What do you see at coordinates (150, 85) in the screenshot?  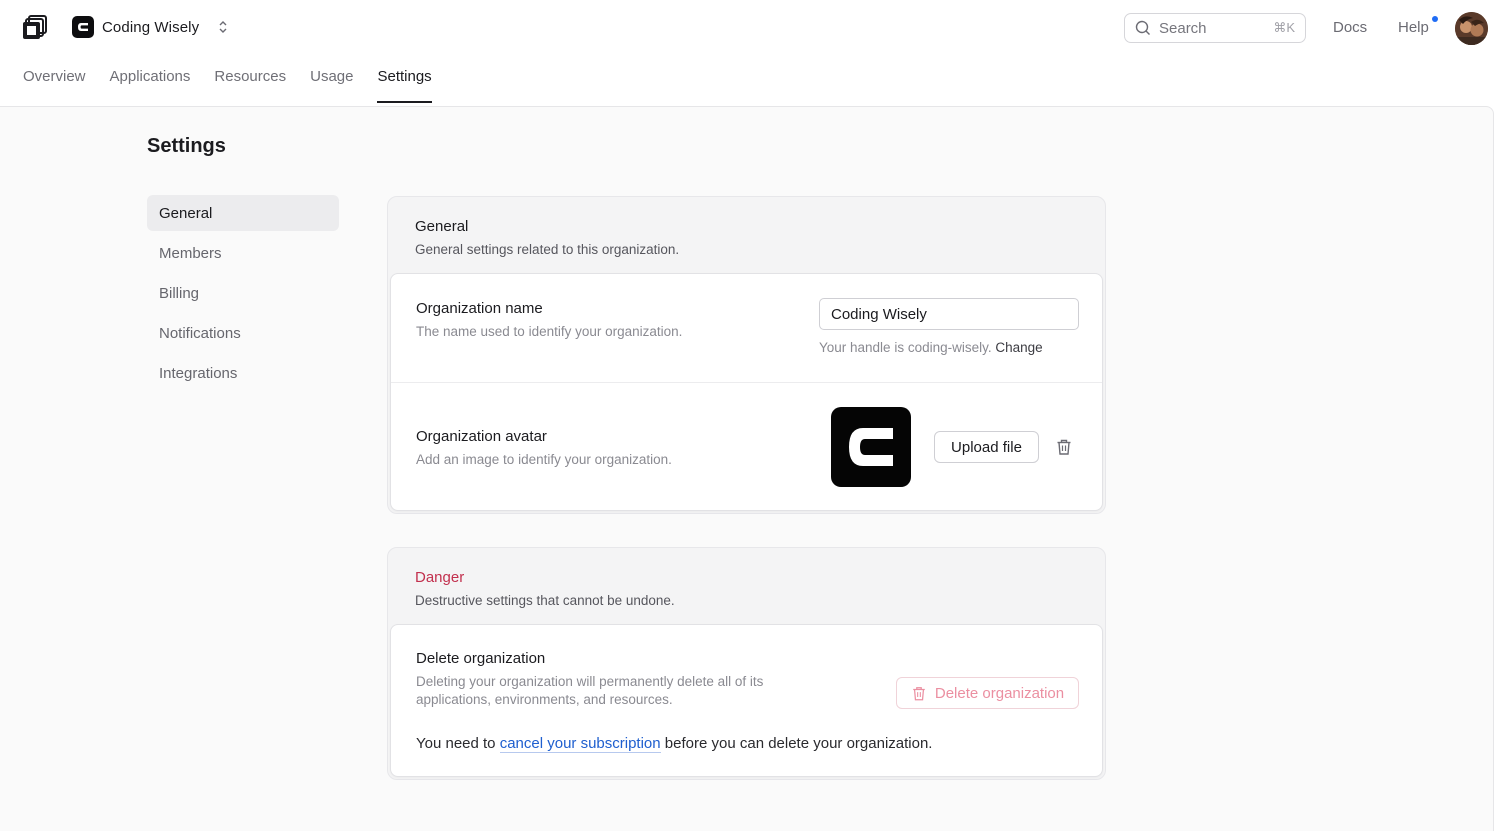 I see `tab-applications: Applications` at bounding box center [150, 85].